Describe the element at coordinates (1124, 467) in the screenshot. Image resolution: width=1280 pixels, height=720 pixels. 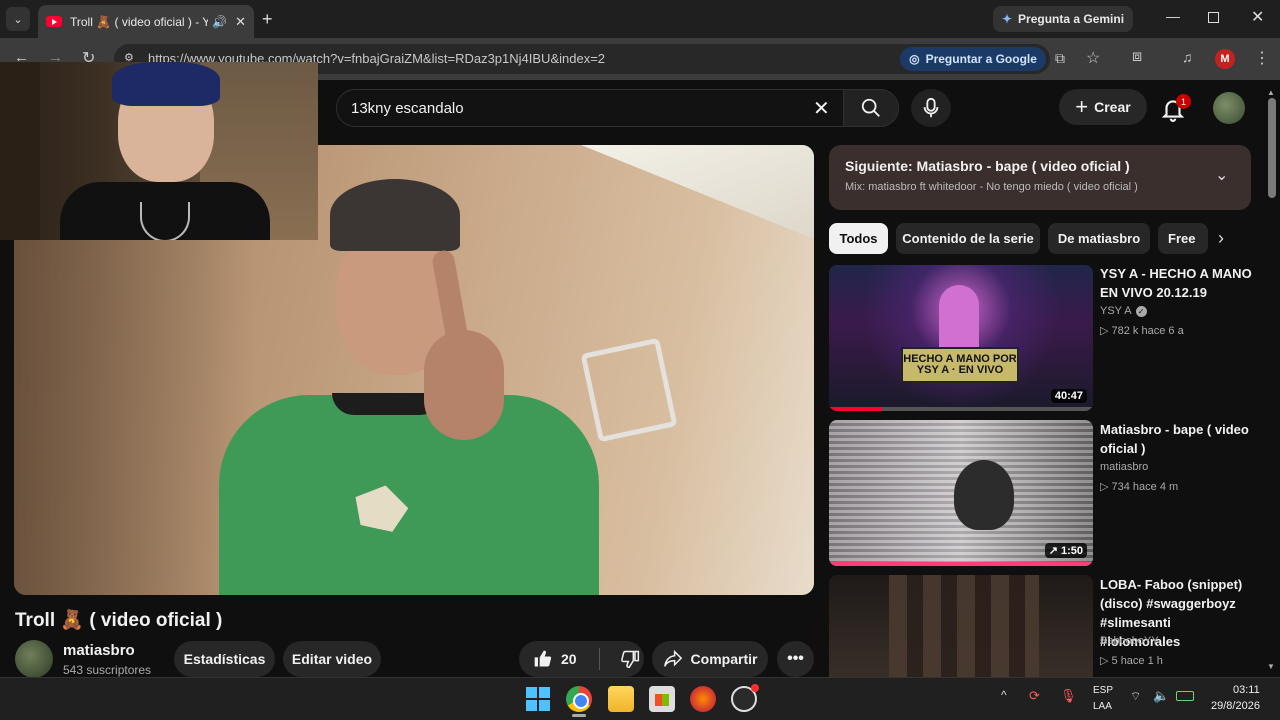
I see `related-channel: matiasbro` at that location.